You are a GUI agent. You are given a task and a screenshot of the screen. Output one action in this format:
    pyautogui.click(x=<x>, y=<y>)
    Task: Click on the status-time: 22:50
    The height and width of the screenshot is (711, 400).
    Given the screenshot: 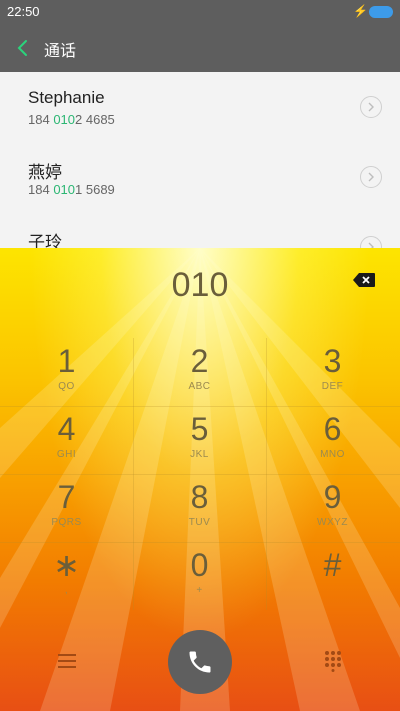 What is the action you would take?
    pyautogui.click(x=23, y=11)
    